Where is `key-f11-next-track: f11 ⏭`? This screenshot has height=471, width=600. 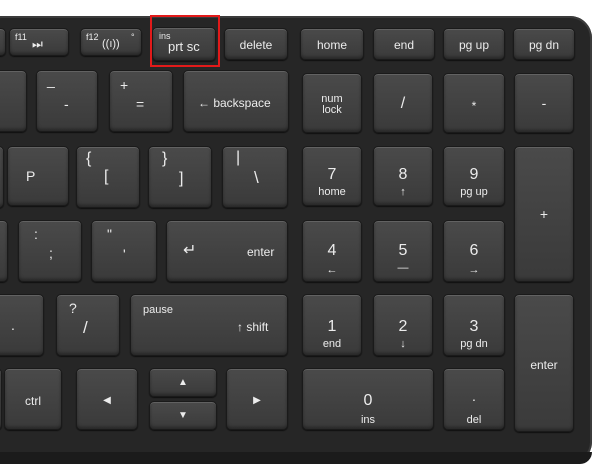
key-f11-next-track: f11 ⏭ is located at coordinates (39, 42).